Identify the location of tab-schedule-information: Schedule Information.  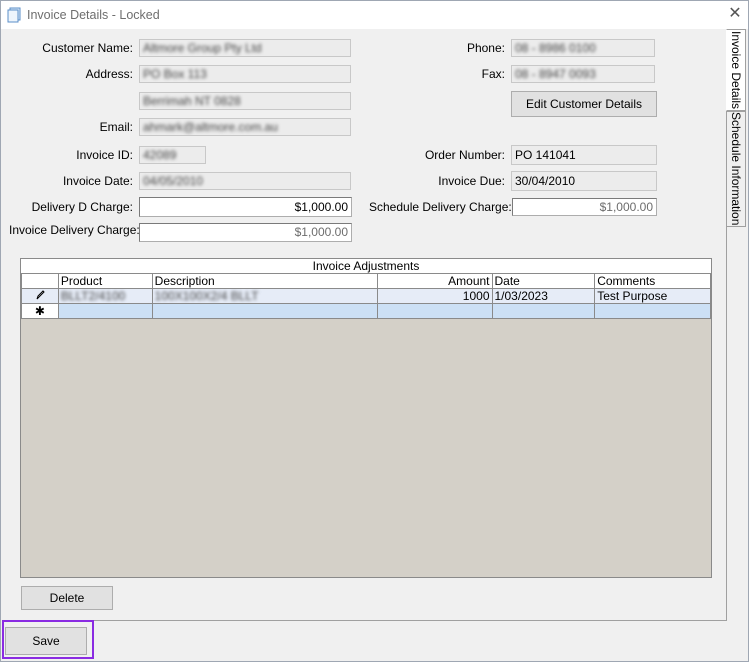
(736, 169).